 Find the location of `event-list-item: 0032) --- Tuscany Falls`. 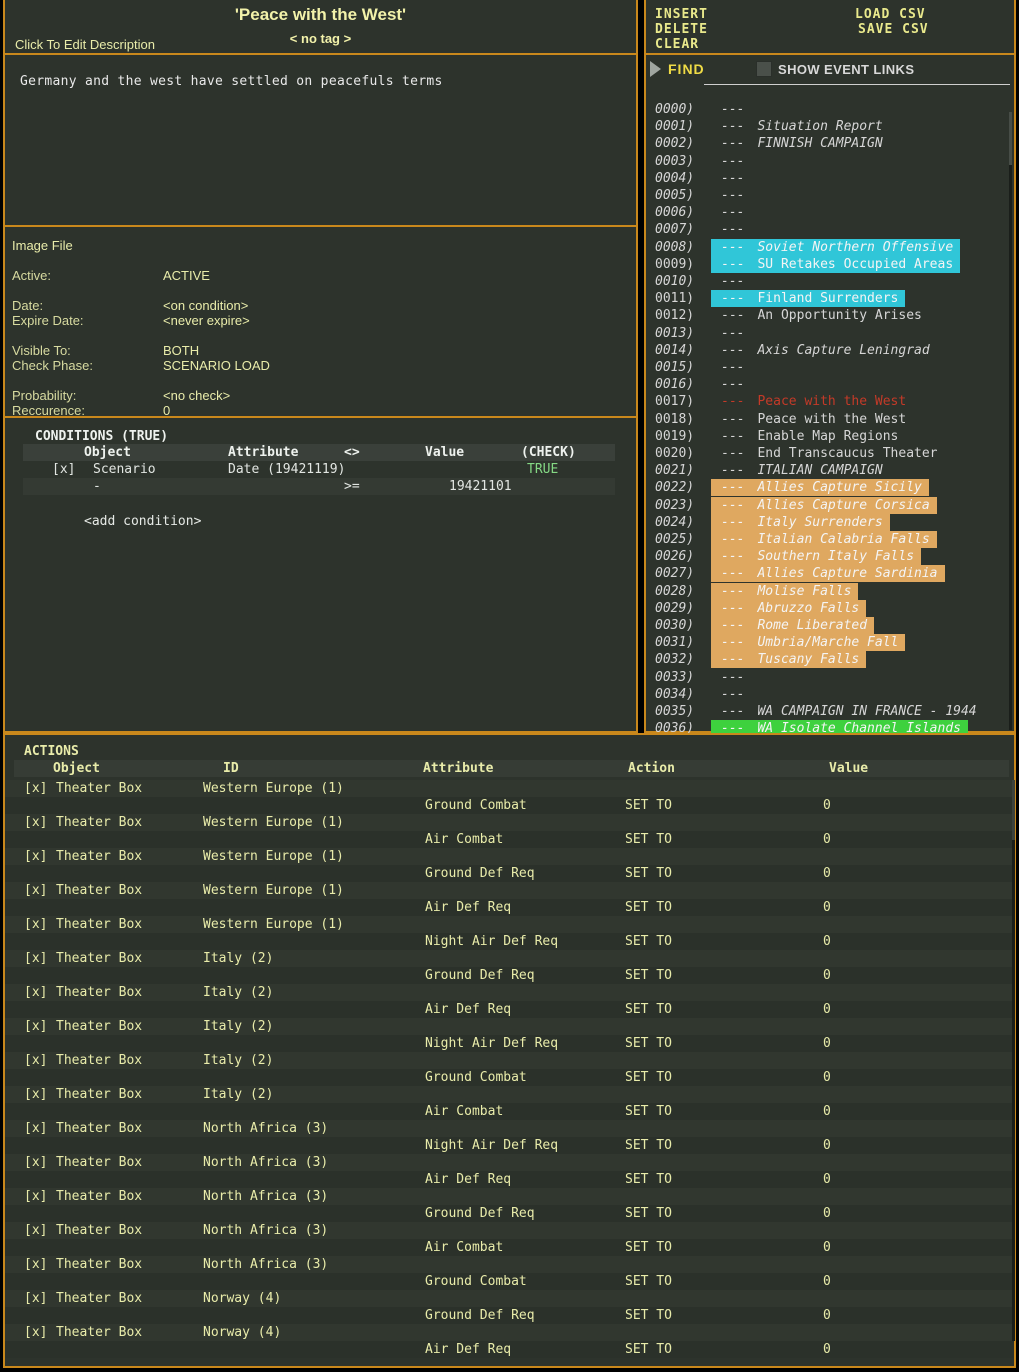

event-list-item: 0032) --- Tuscany Falls is located at coordinates (830, 660).